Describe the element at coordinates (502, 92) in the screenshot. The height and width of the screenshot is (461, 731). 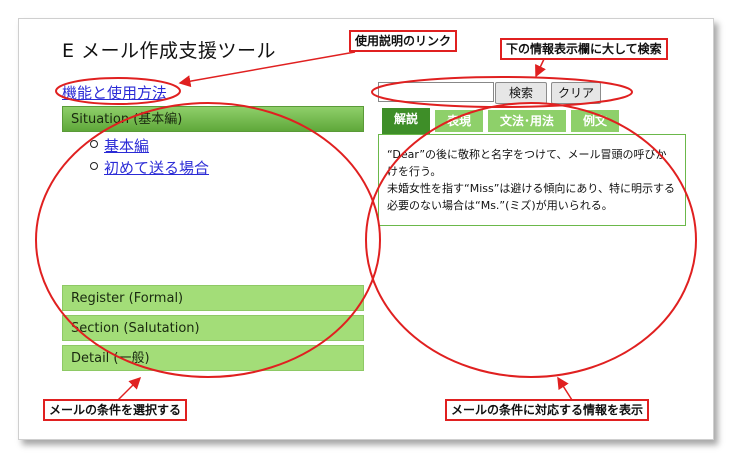
I see `annotation-ellipse-search` at that location.